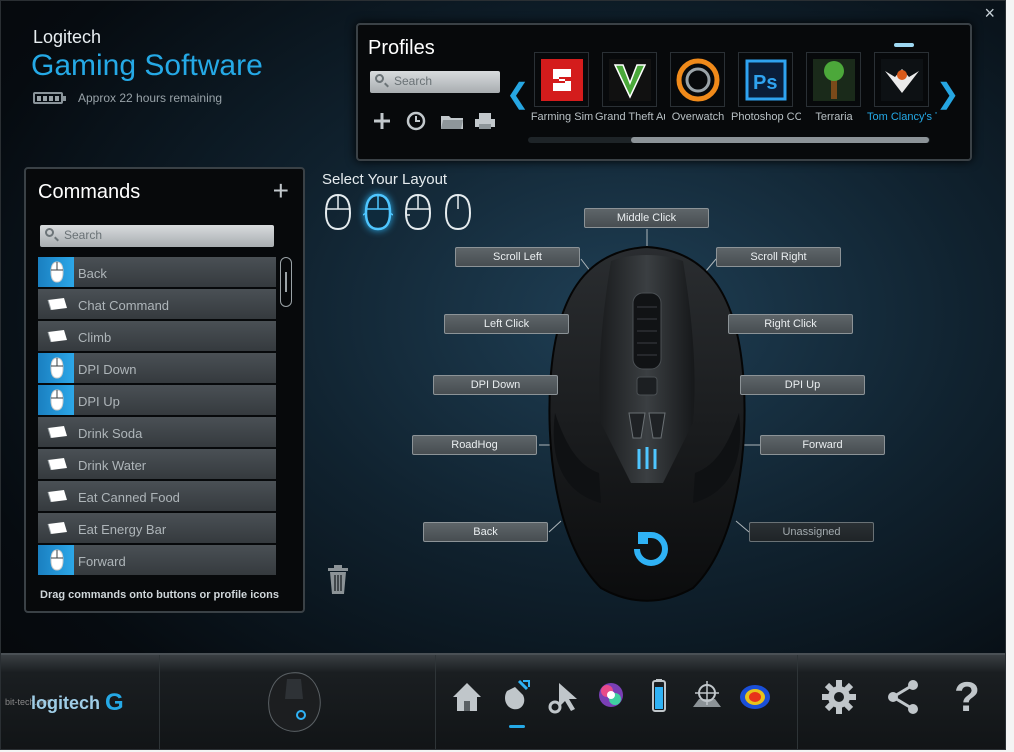  I want to click on profiles-next-arrow: ❯, so click(947, 93).